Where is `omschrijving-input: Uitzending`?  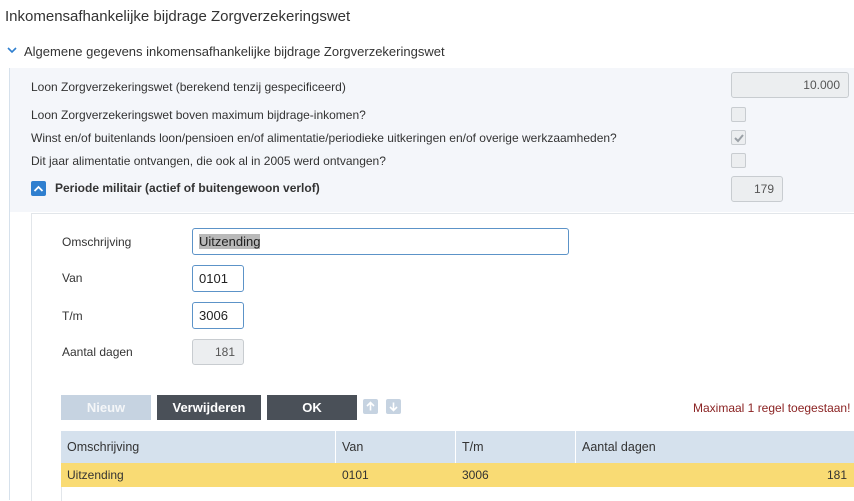 omschrijving-input: Uitzending is located at coordinates (380, 241).